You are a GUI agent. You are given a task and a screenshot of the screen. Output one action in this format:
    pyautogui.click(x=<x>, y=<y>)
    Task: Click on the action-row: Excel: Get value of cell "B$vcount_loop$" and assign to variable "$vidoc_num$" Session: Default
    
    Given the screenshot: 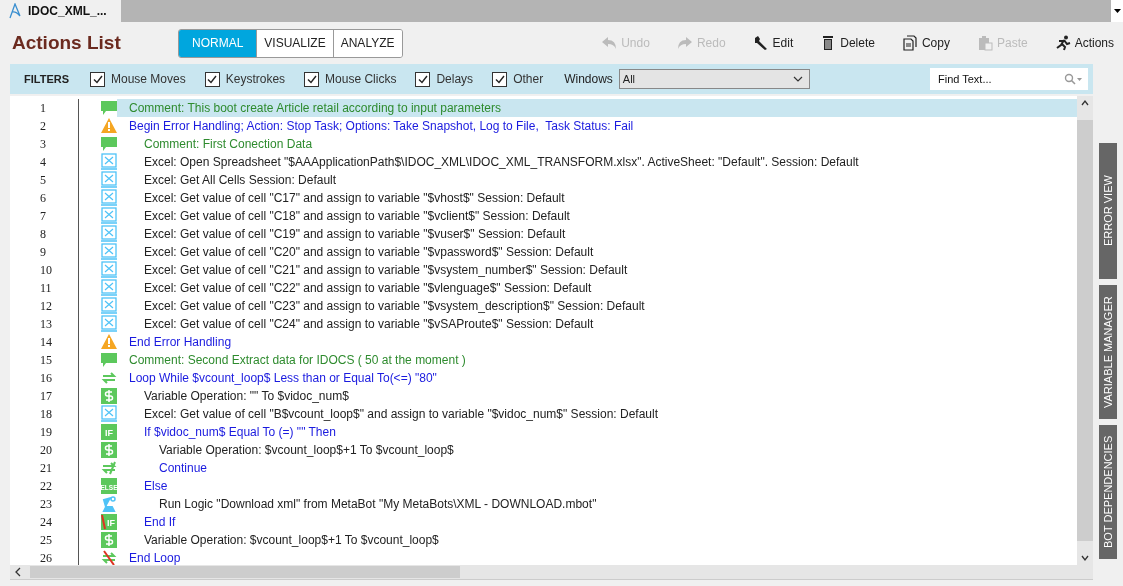 What is the action you would take?
    pyautogui.click(x=597, y=414)
    